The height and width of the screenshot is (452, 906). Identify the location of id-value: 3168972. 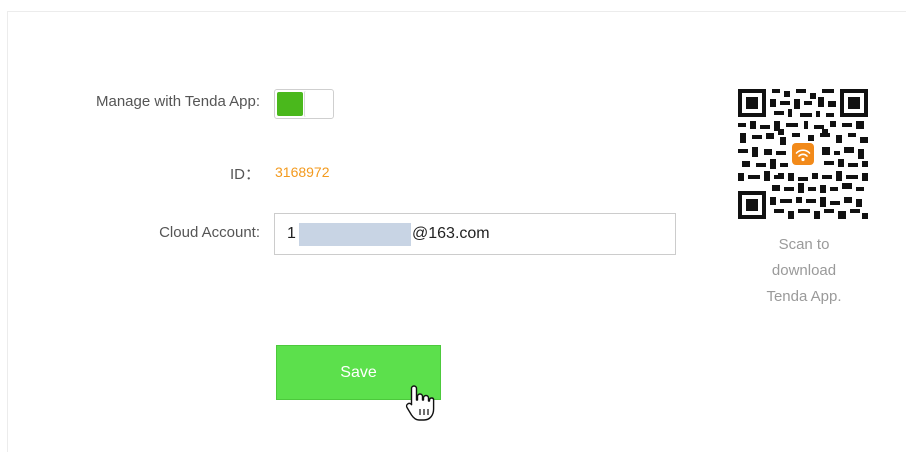
(302, 172).